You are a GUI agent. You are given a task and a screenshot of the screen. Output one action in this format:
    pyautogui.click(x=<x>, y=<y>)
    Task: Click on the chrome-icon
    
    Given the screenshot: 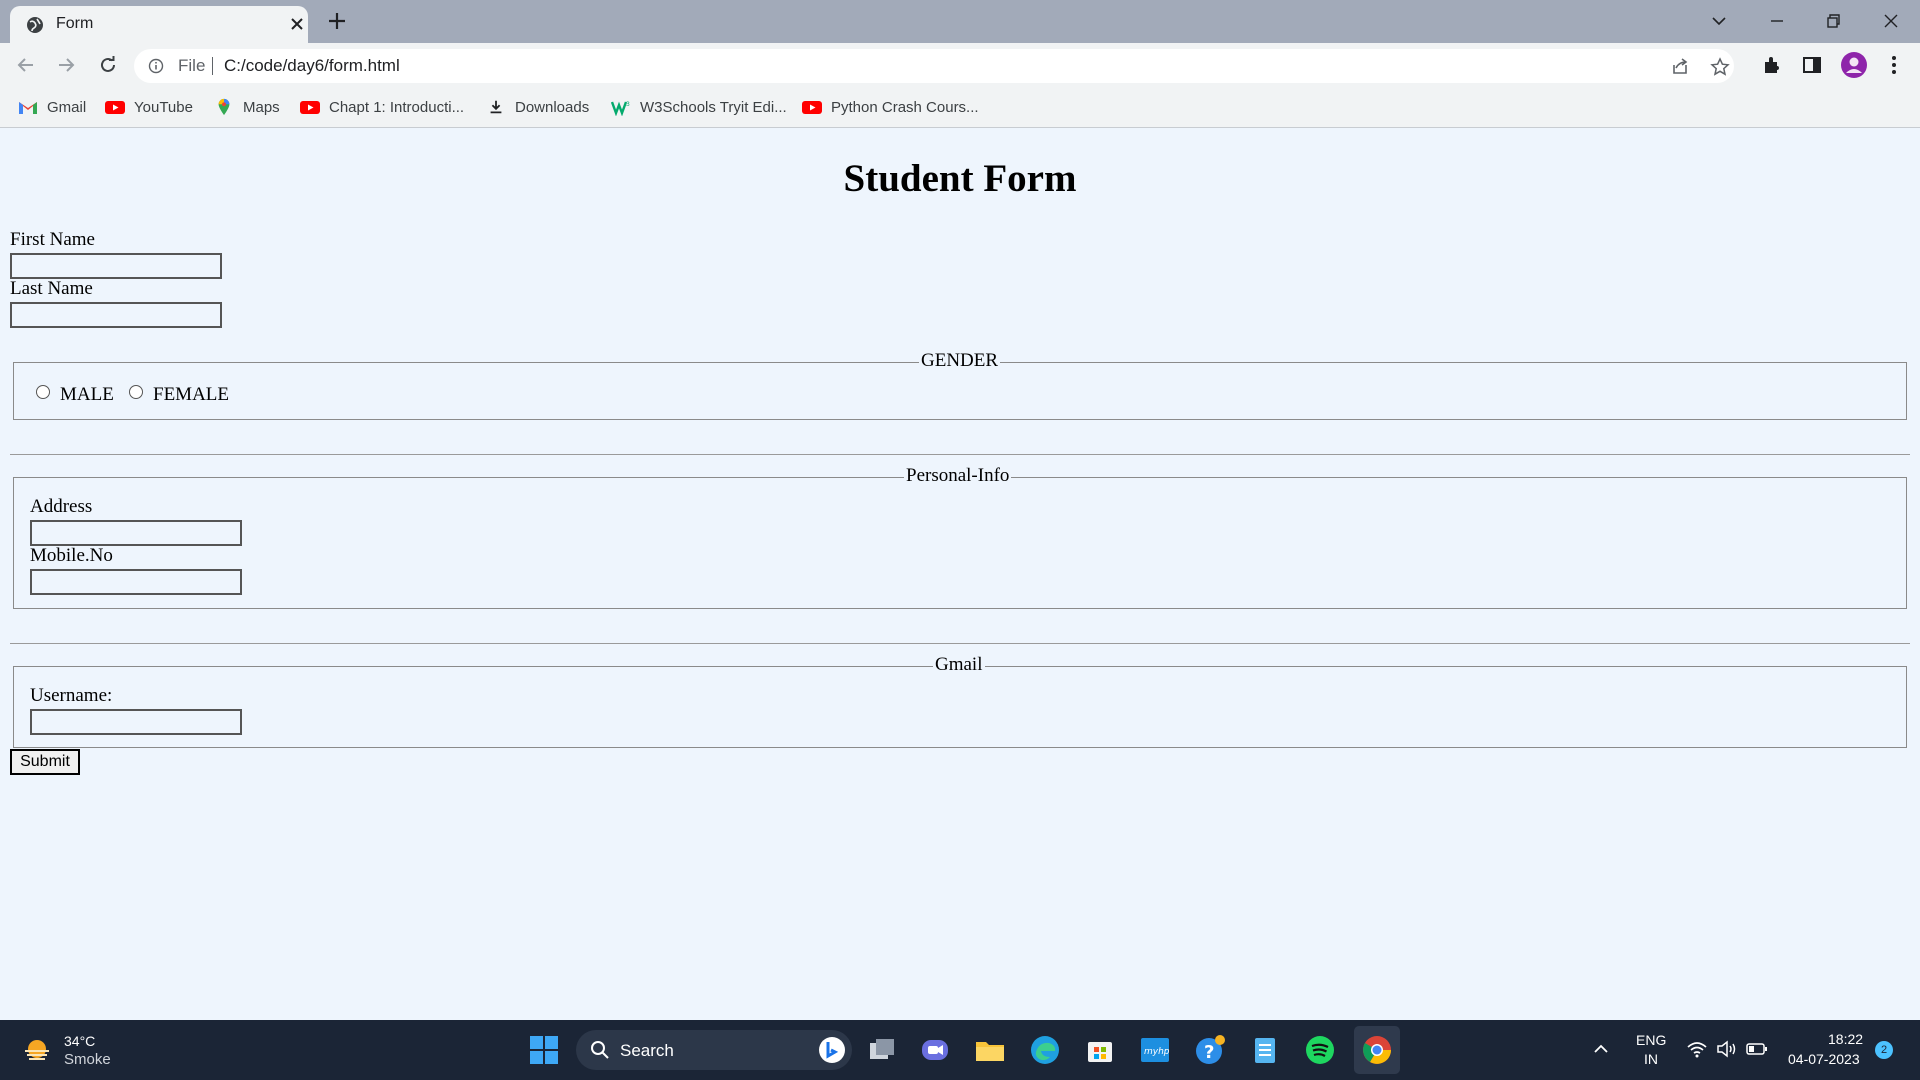 What is the action you would take?
    pyautogui.click(x=1377, y=1050)
    